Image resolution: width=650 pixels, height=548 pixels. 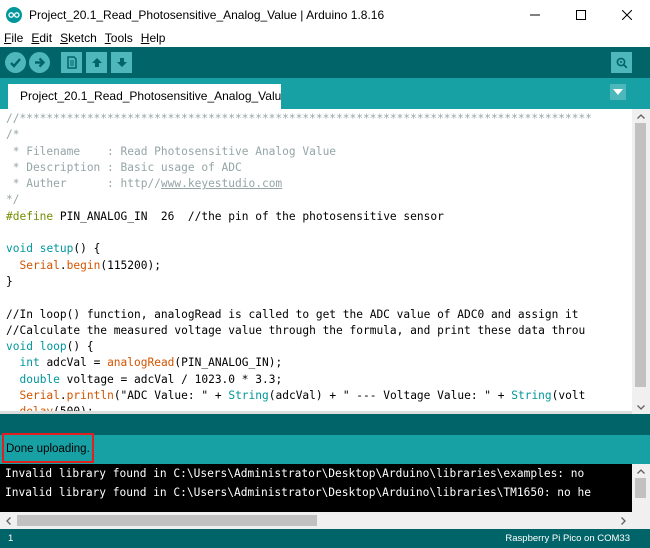 What do you see at coordinates (83, 184) in the screenshot?
I see `code-token: * Auther : http//` at bounding box center [83, 184].